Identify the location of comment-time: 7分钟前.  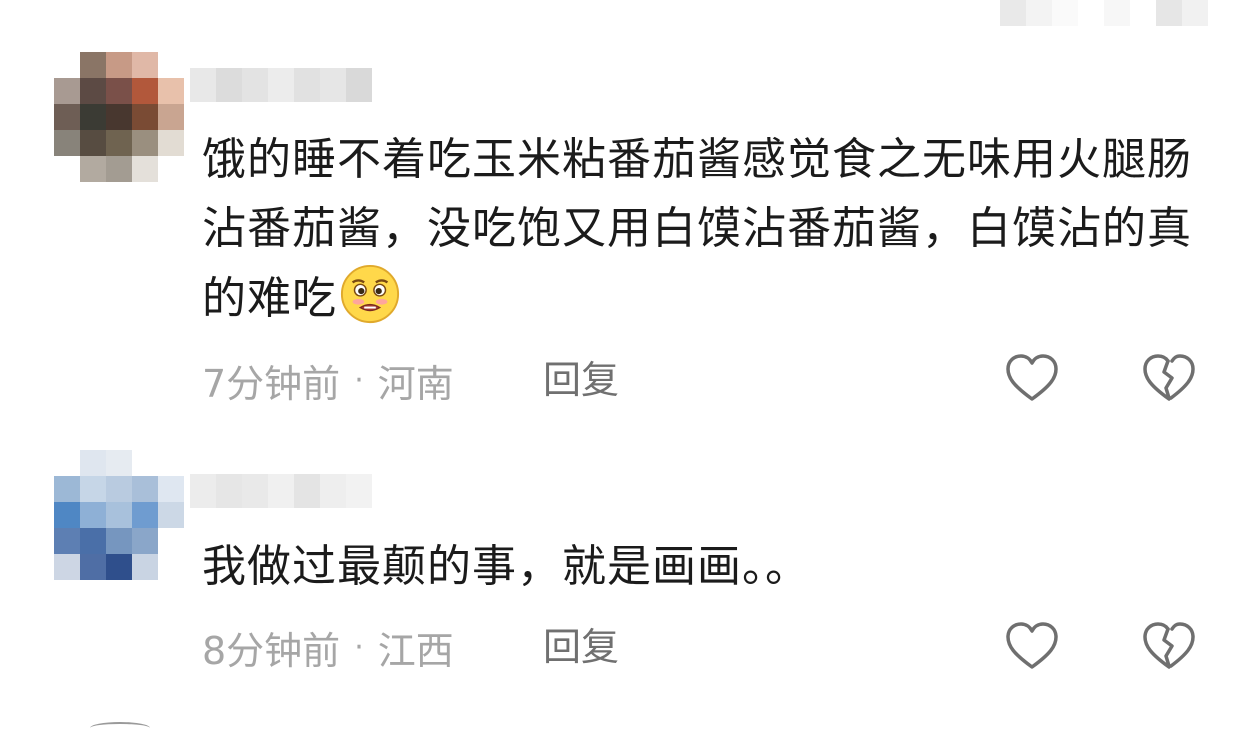
(271, 383).